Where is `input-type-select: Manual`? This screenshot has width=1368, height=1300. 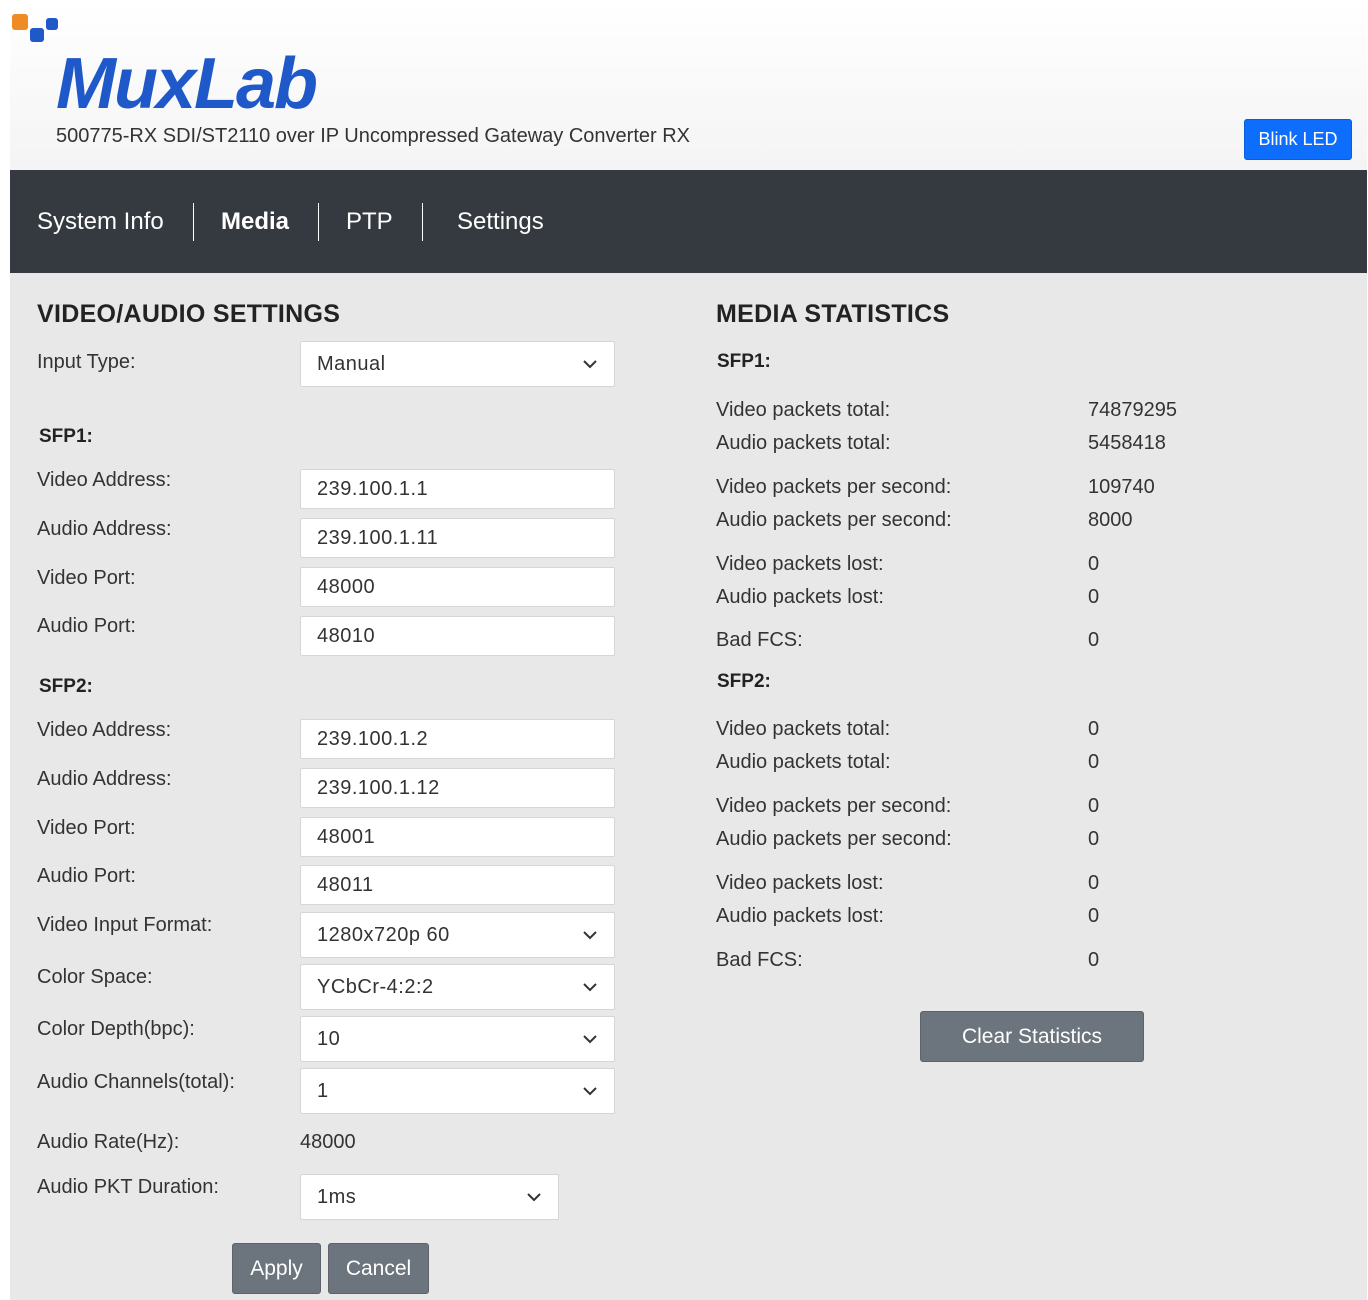
input-type-select: Manual is located at coordinates (457, 364).